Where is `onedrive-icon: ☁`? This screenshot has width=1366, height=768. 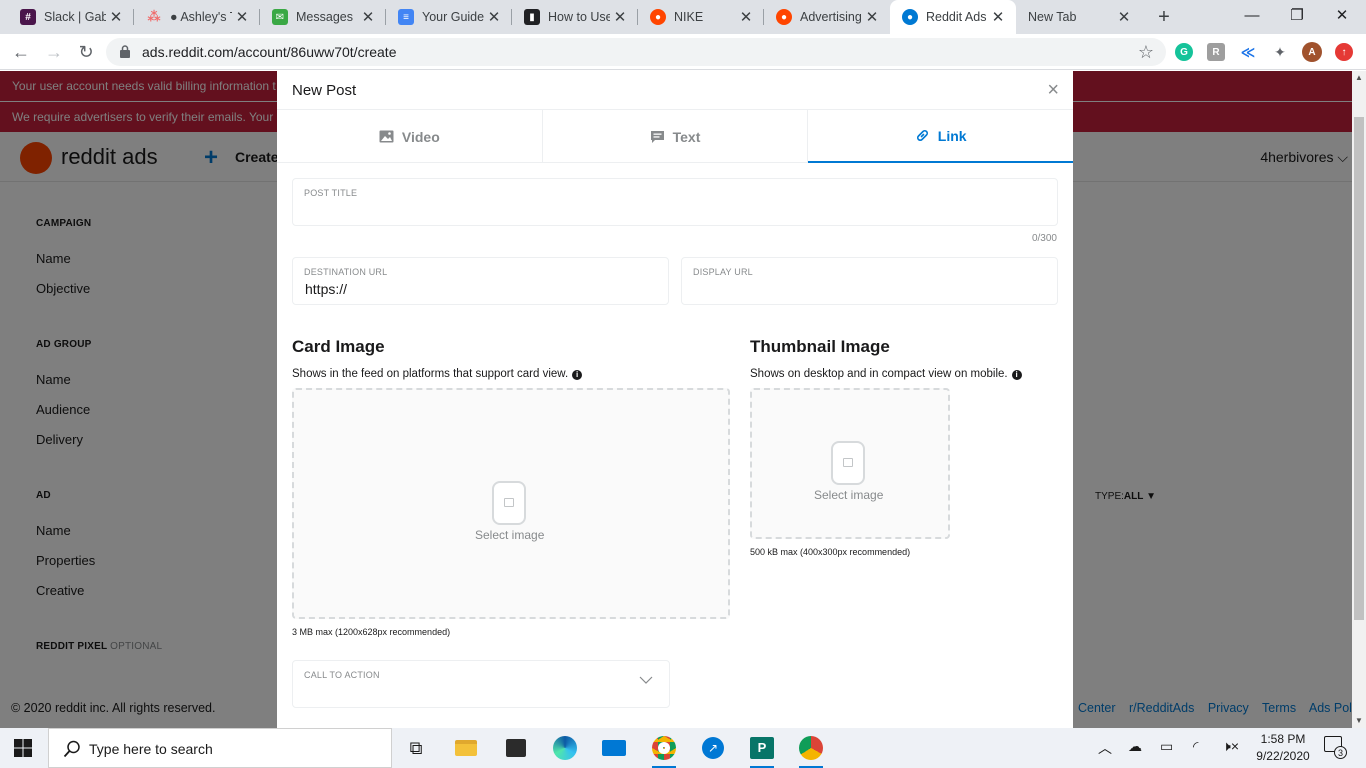
onedrive-icon: ☁ is located at coordinates (1135, 746).